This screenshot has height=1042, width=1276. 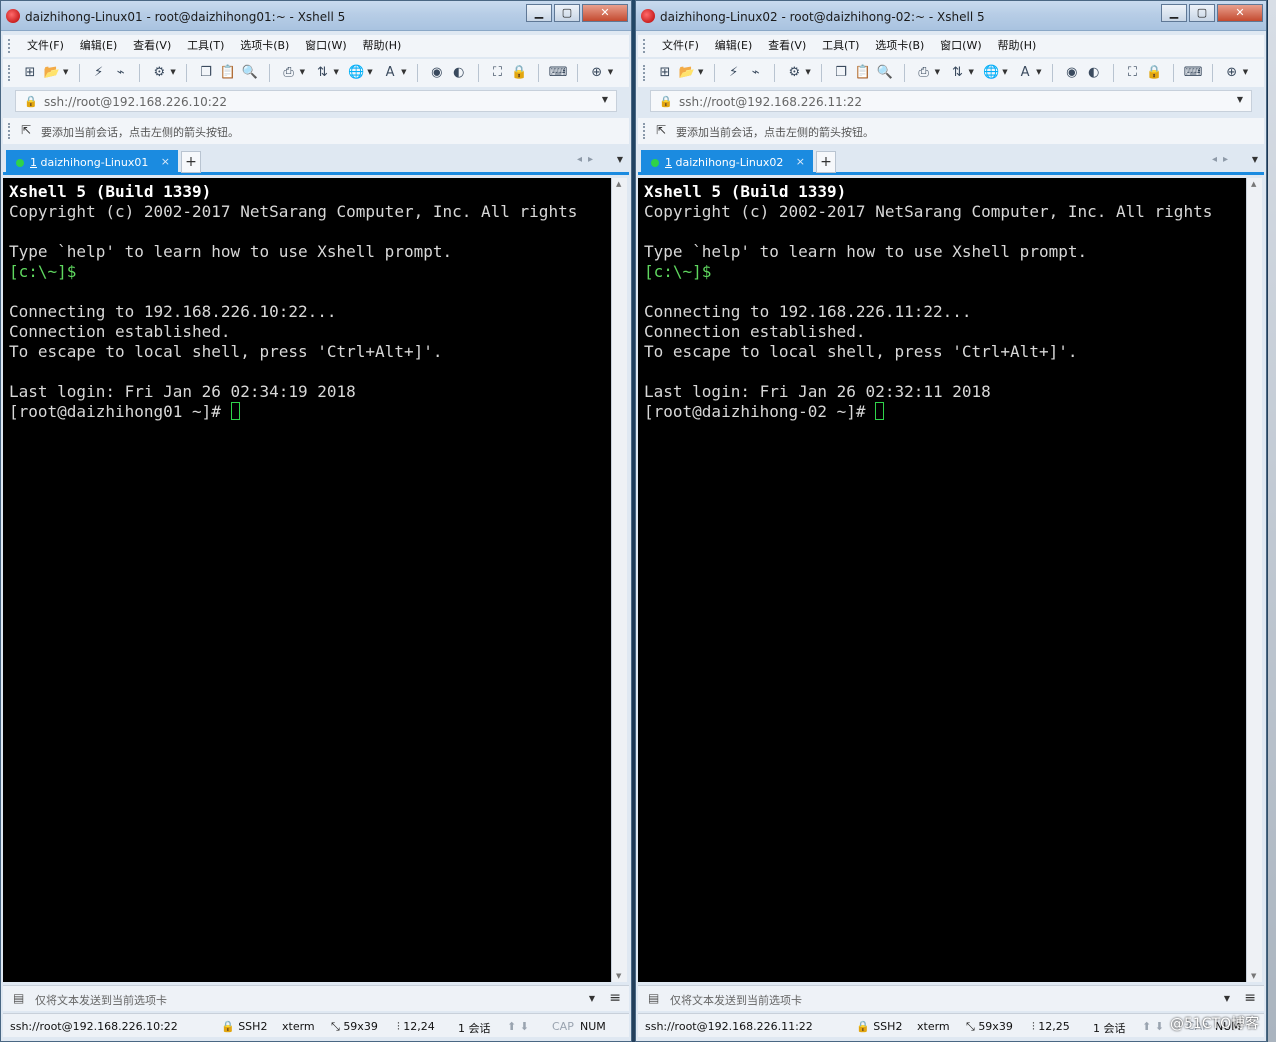 What do you see at coordinates (92, 162) in the screenshot?
I see `session-tab: 1 daizhihong-Linux01 ×` at bounding box center [92, 162].